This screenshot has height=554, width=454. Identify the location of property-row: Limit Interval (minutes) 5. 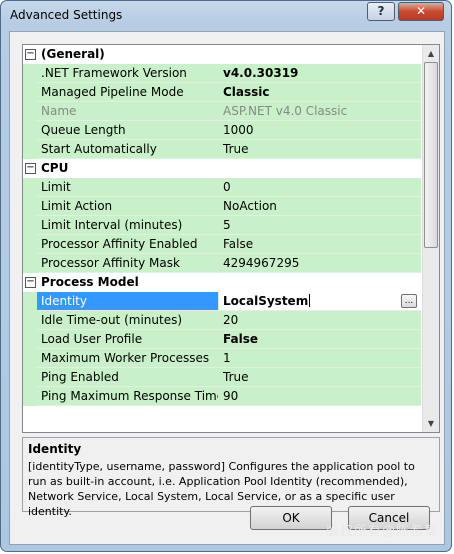
(222, 225).